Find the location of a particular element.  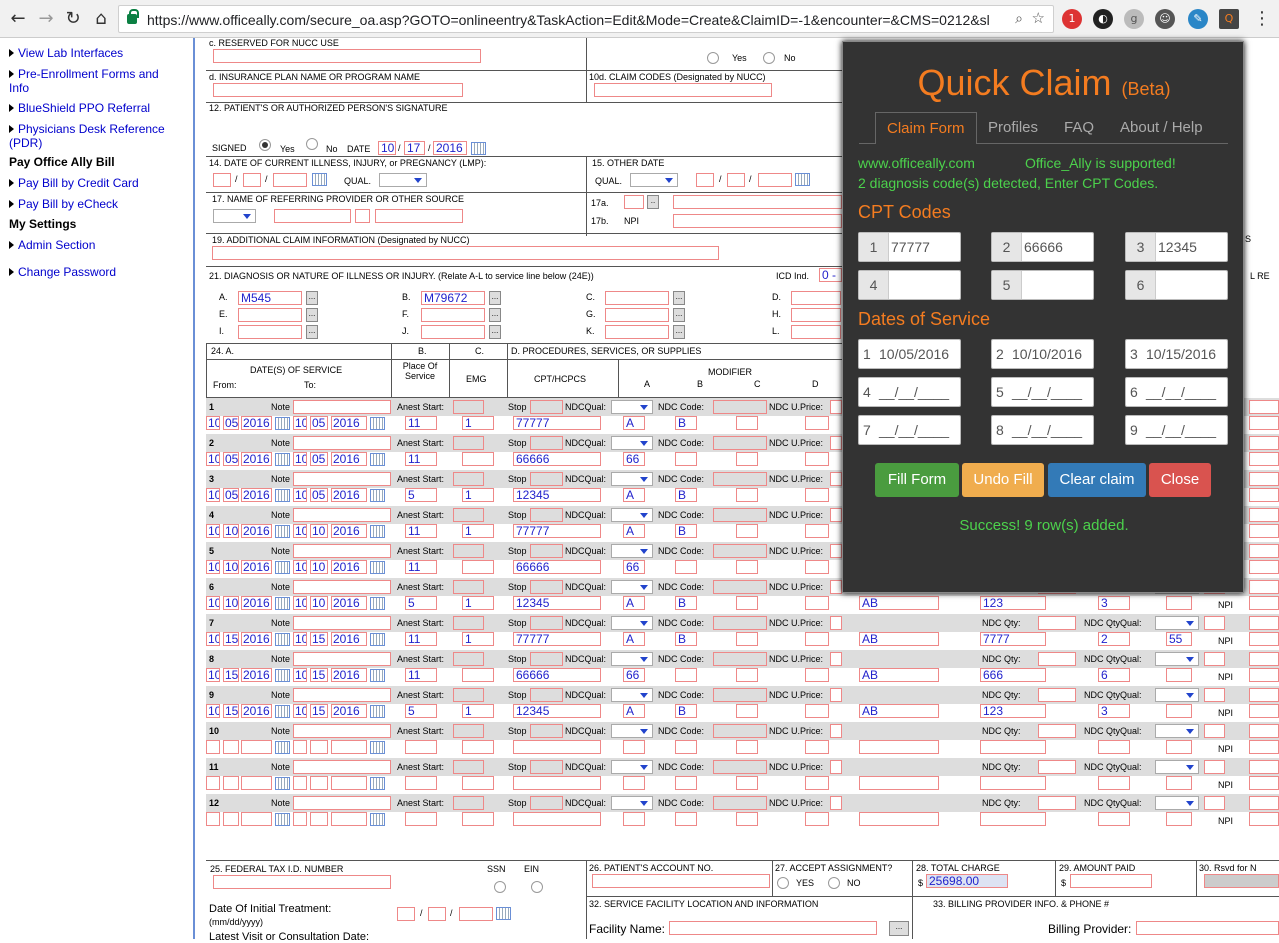

reserved-input is located at coordinates (347, 56).